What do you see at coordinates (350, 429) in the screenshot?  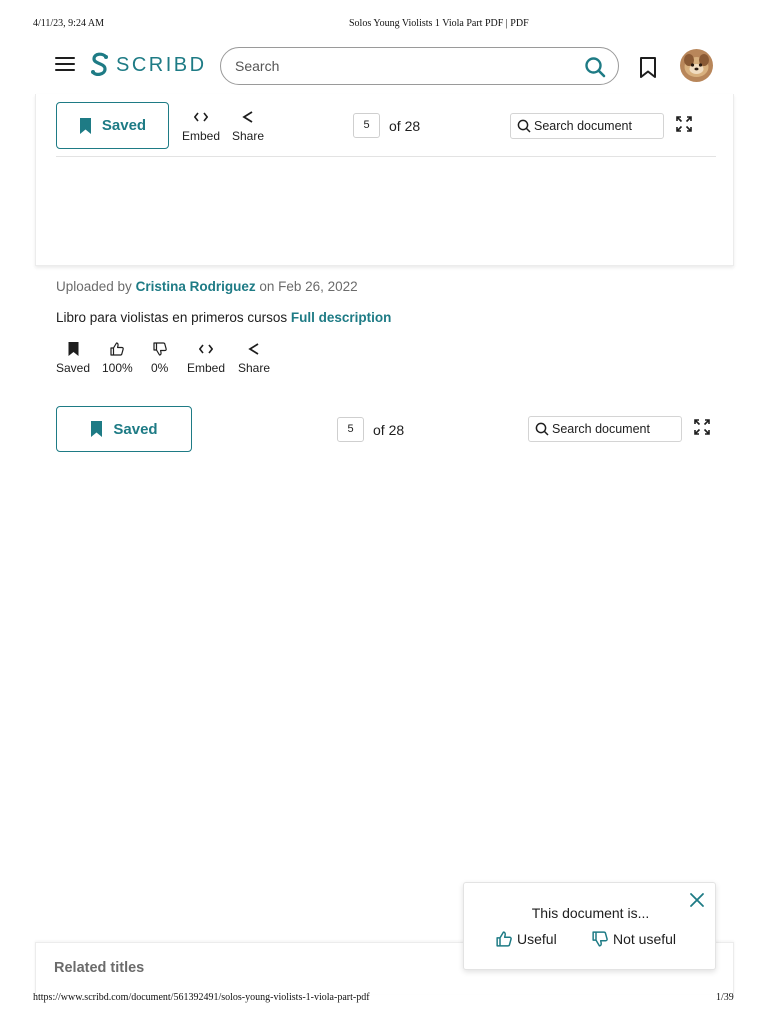 I see `page-number-input-secondary: 5` at bounding box center [350, 429].